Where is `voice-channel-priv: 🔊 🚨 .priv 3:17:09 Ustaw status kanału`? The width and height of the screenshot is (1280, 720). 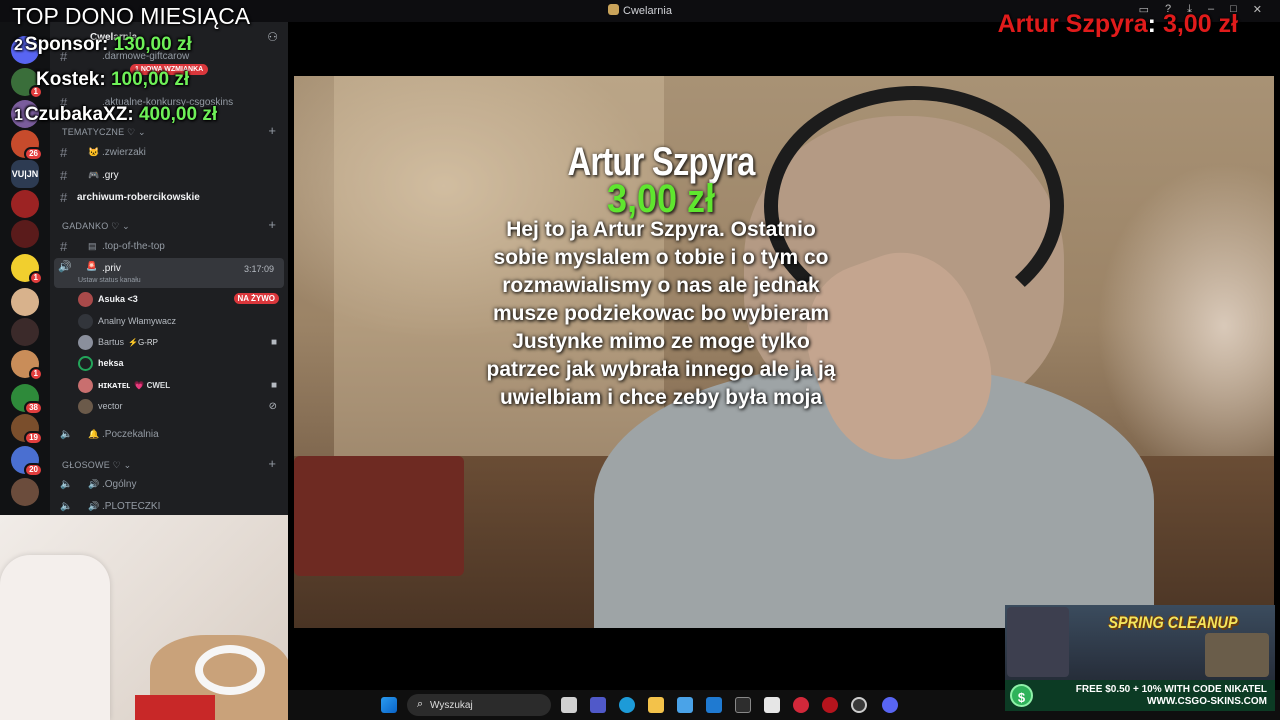
voice-channel-priv: 🔊 🚨 .priv 3:17:09 Ustaw status kanału is located at coordinates (169, 273).